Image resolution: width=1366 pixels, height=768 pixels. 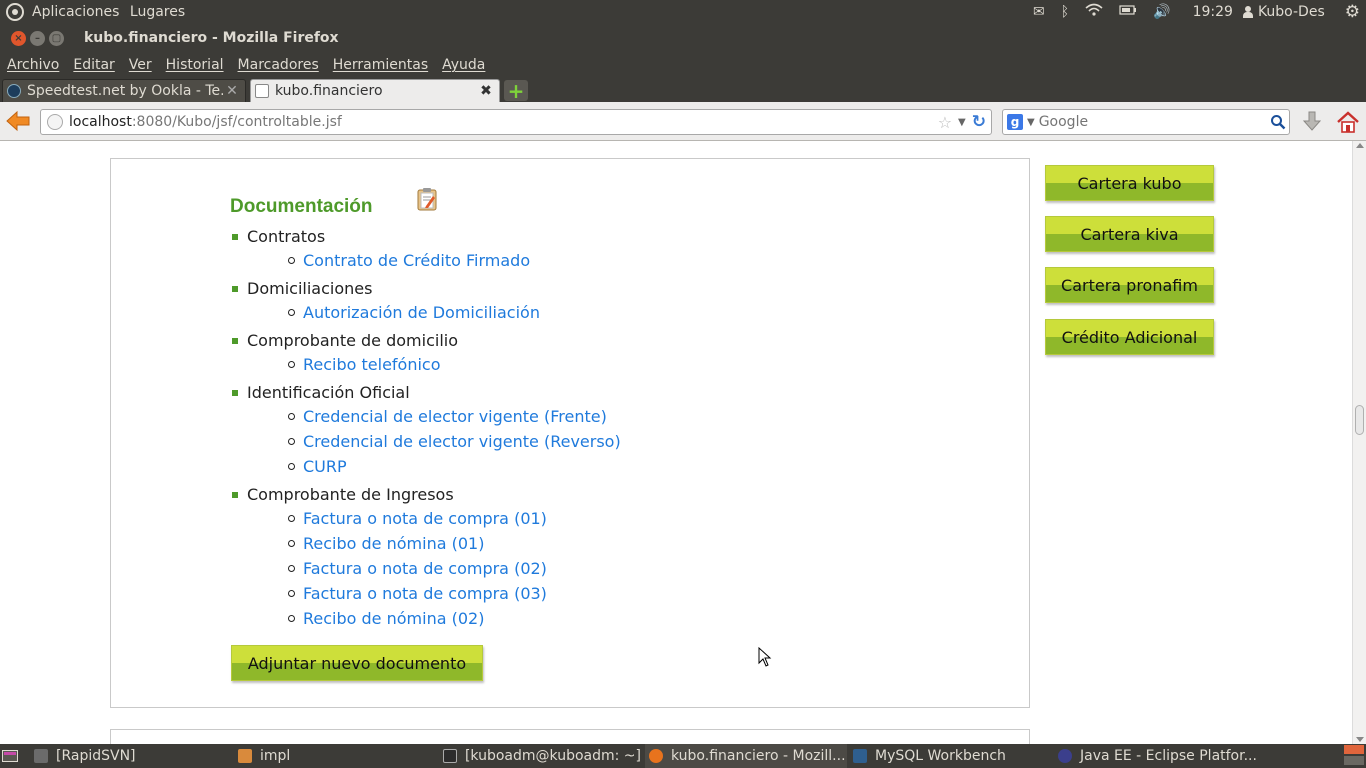 I want to click on taskbar-item-rapidsvn: [RapidSVN], so click(x=129, y=756).